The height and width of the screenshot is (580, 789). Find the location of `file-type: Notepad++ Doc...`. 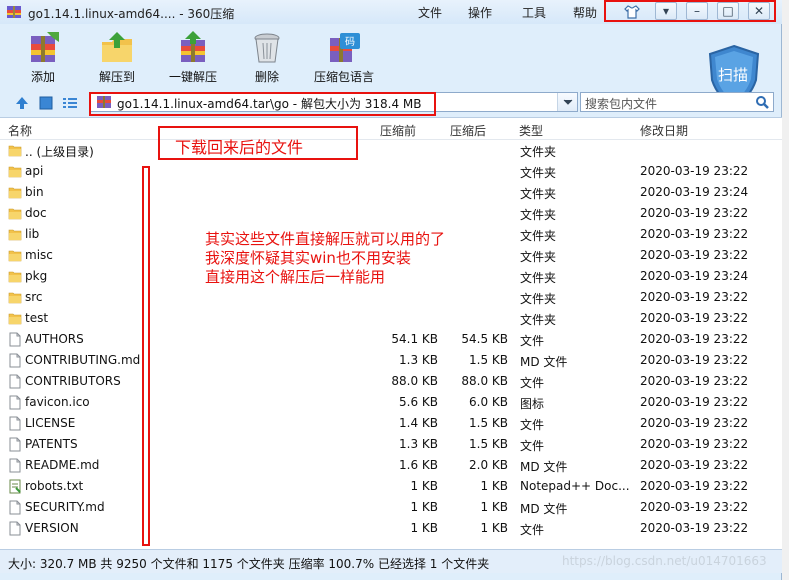

file-type: Notepad++ Doc... is located at coordinates (575, 486).